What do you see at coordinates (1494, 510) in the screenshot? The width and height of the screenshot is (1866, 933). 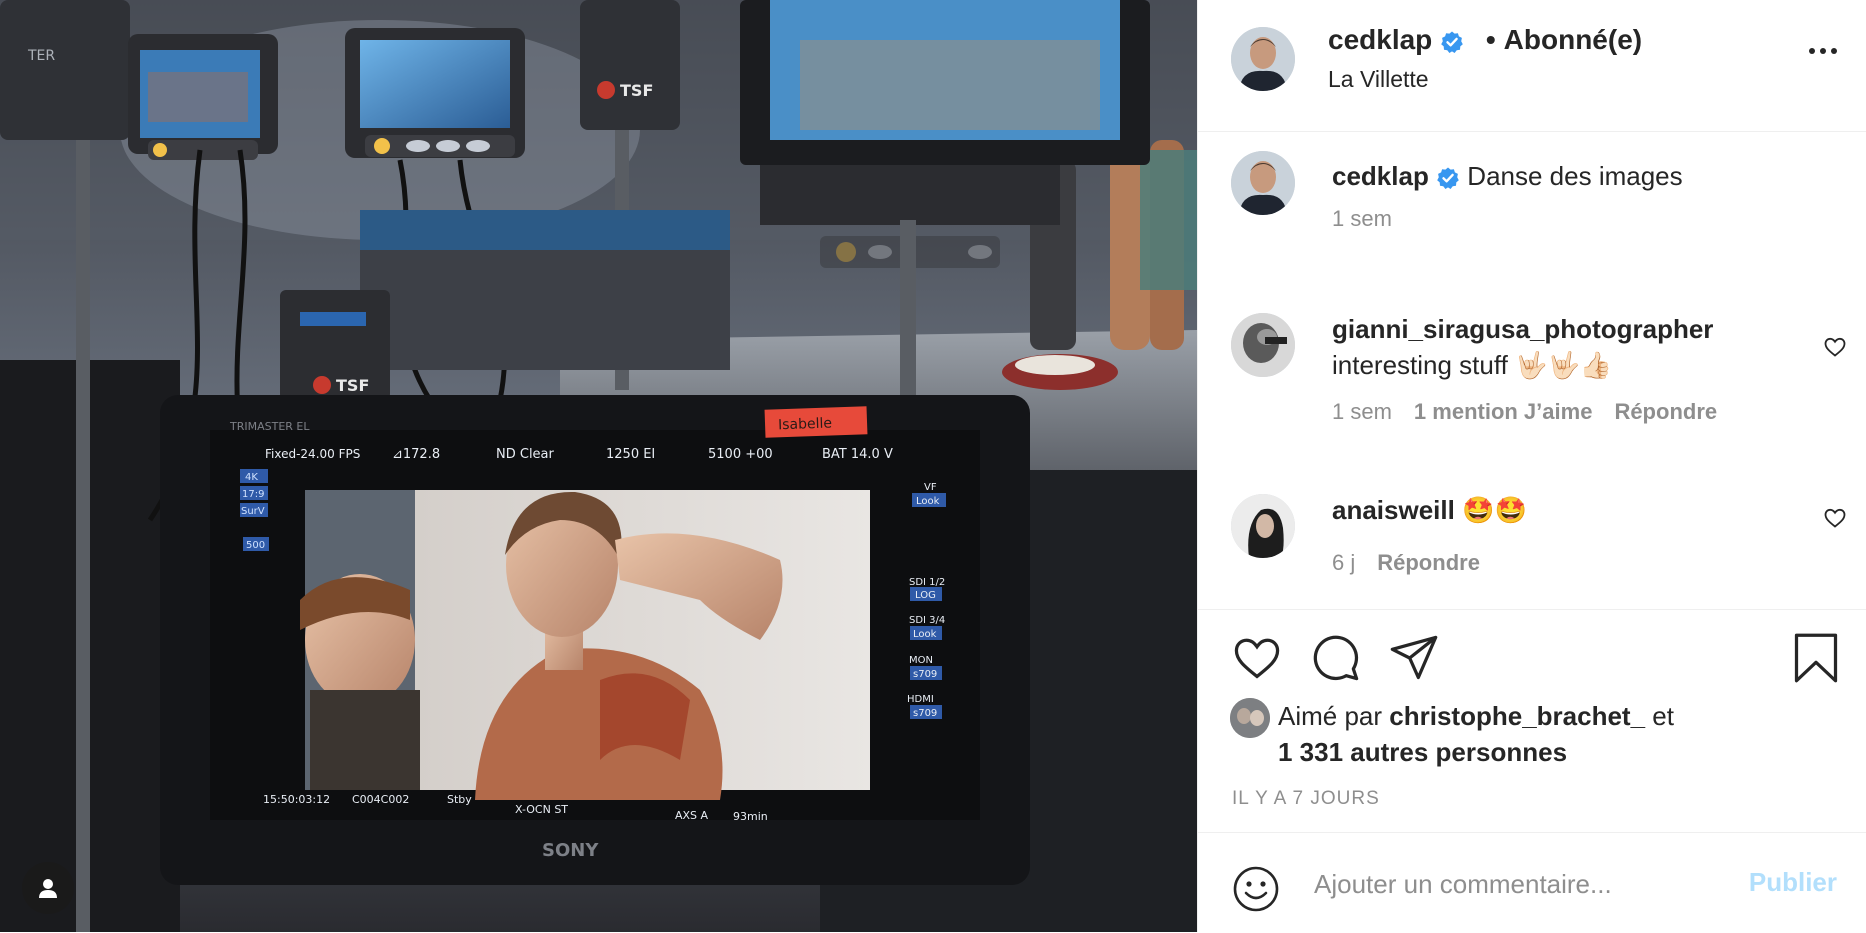 I see `comment-text: 🤩🤩` at bounding box center [1494, 510].